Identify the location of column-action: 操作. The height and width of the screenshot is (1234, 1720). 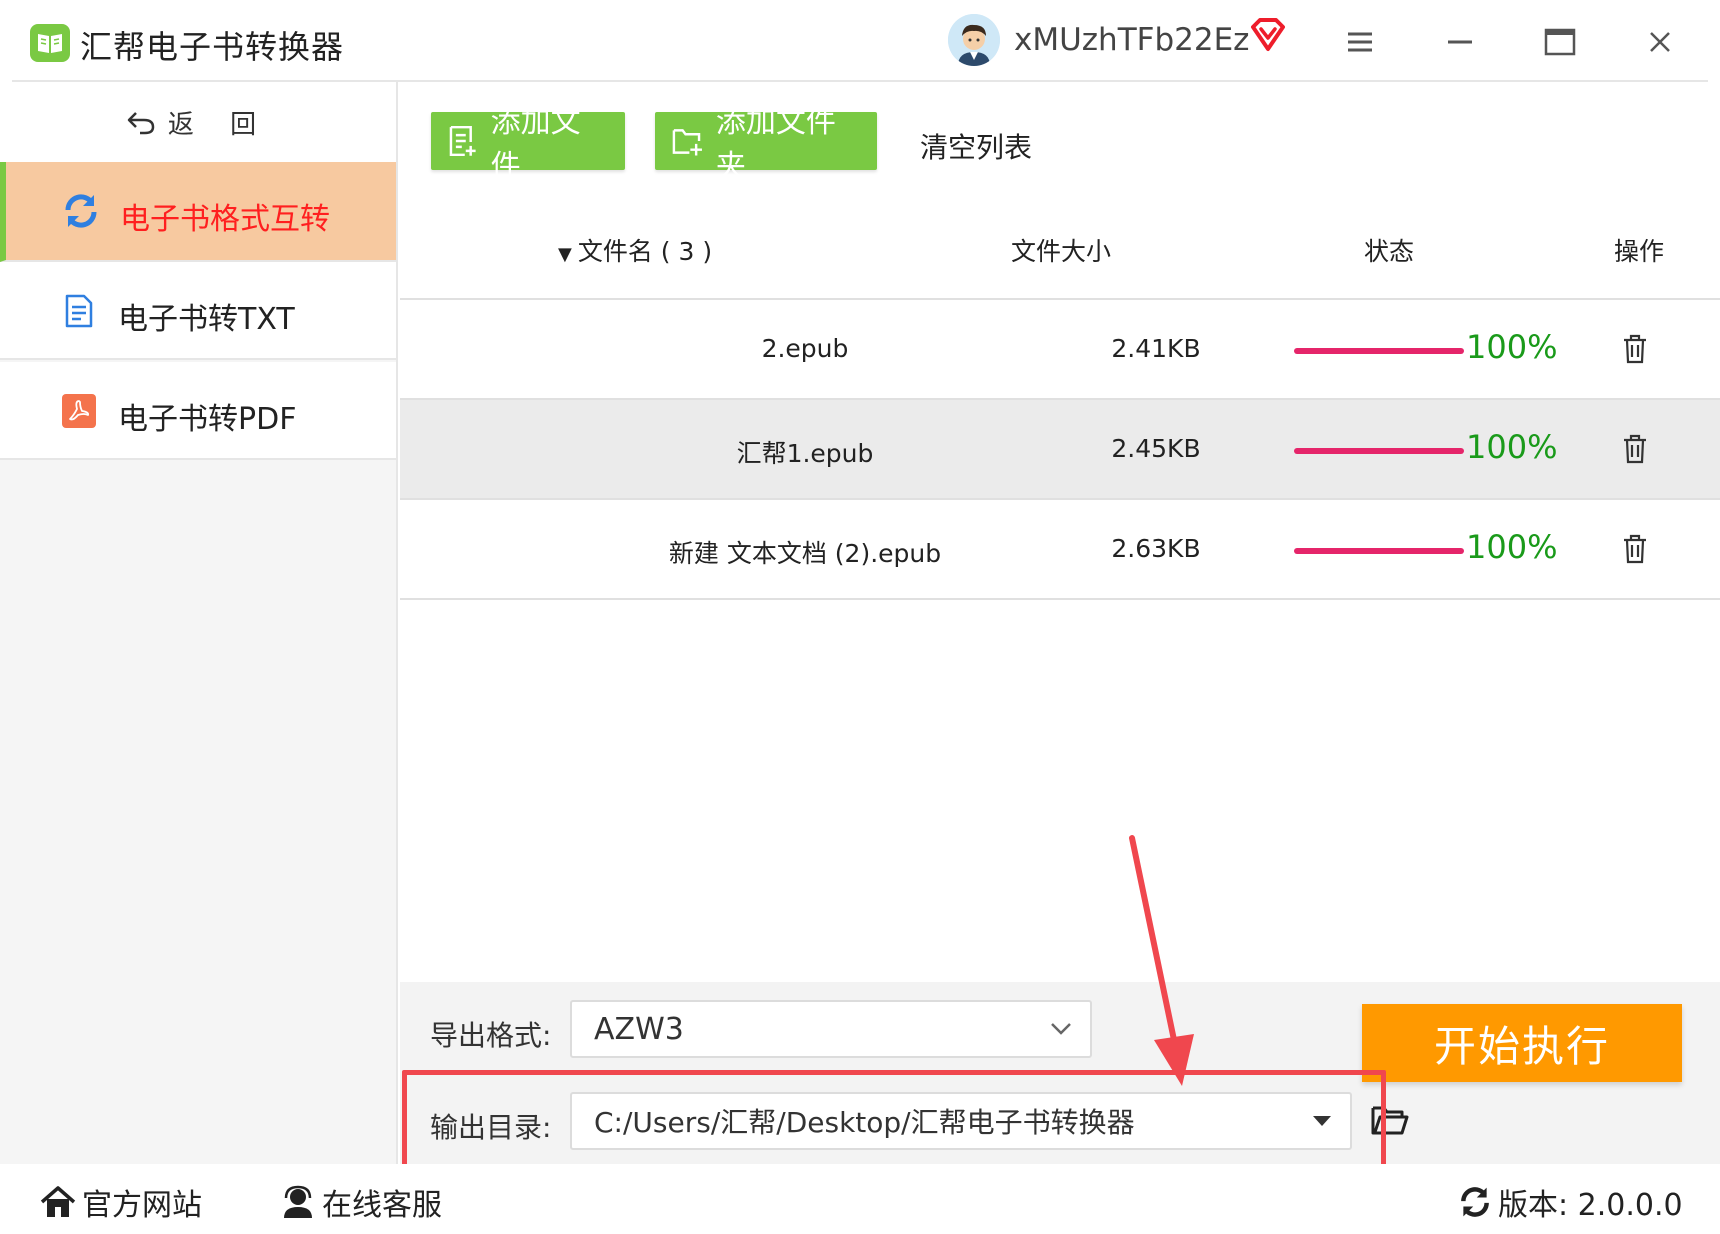
(1639, 251).